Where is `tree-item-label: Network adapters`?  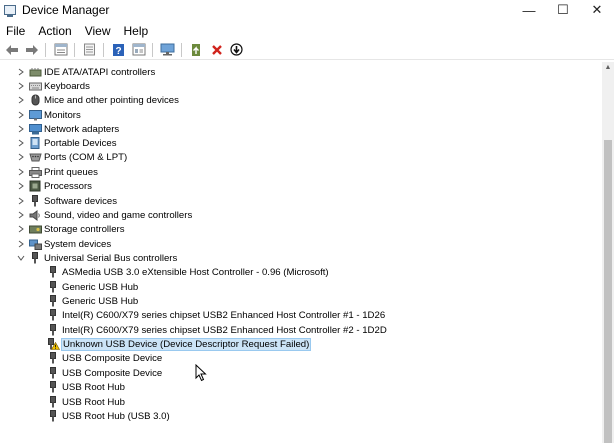 tree-item-label: Network adapters is located at coordinates (82, 129).